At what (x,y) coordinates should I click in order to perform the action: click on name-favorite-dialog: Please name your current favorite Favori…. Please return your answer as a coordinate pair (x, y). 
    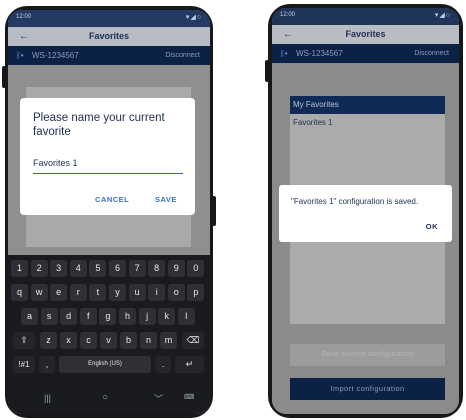
    Looking at the image, I should click on (107, 156).